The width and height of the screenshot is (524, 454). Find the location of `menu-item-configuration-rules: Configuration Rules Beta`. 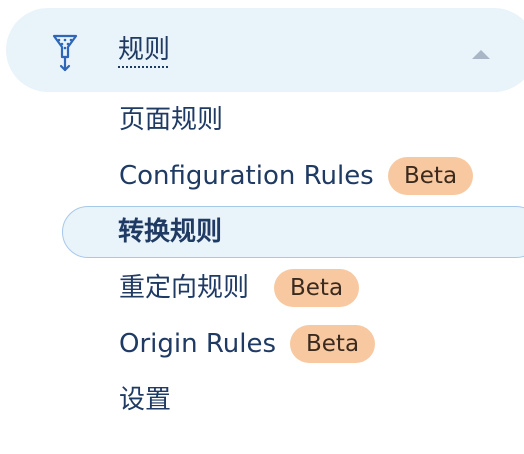

menu-item-configuration-rules: Configuration Rules Beta is located at coordinates (293, 176).